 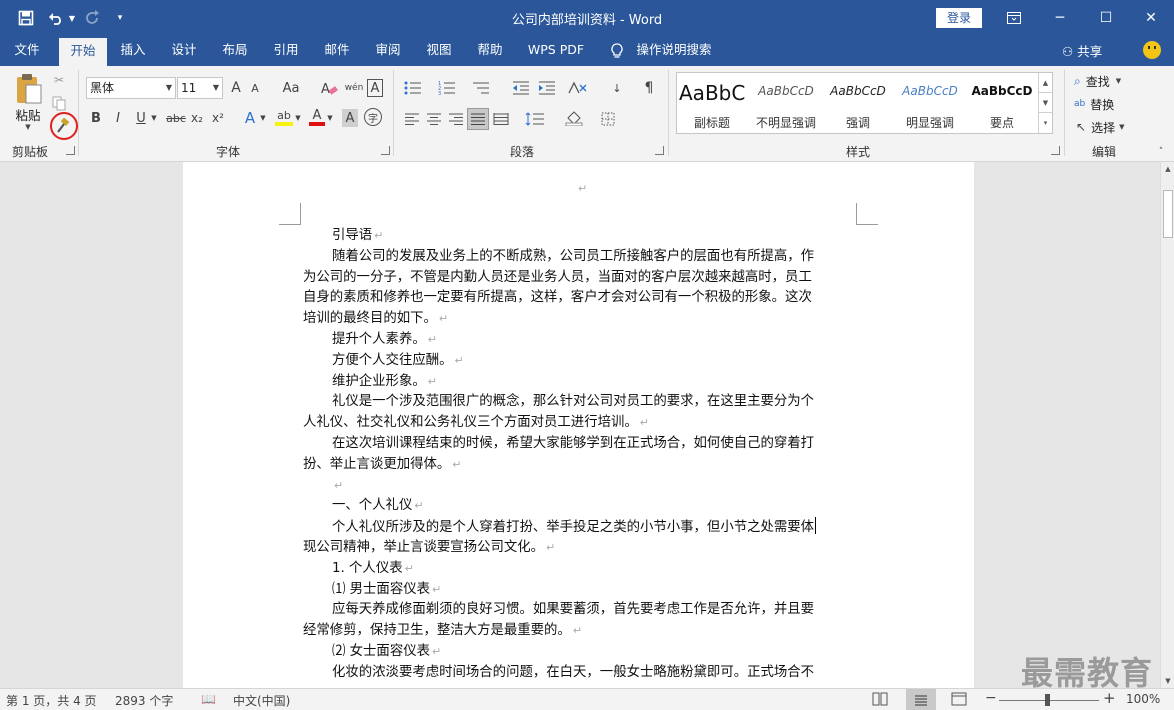 I want to click on document-line: 一、个人礼仪 ↵, so click(x=580, y=506).